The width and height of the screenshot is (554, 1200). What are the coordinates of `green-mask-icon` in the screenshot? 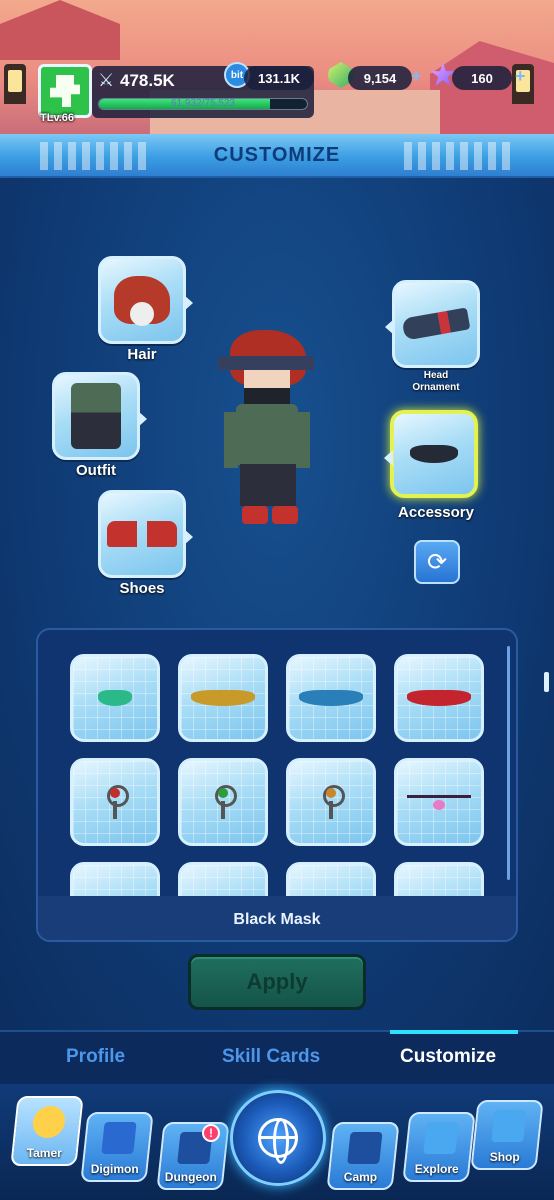 It's located at (115, 698).